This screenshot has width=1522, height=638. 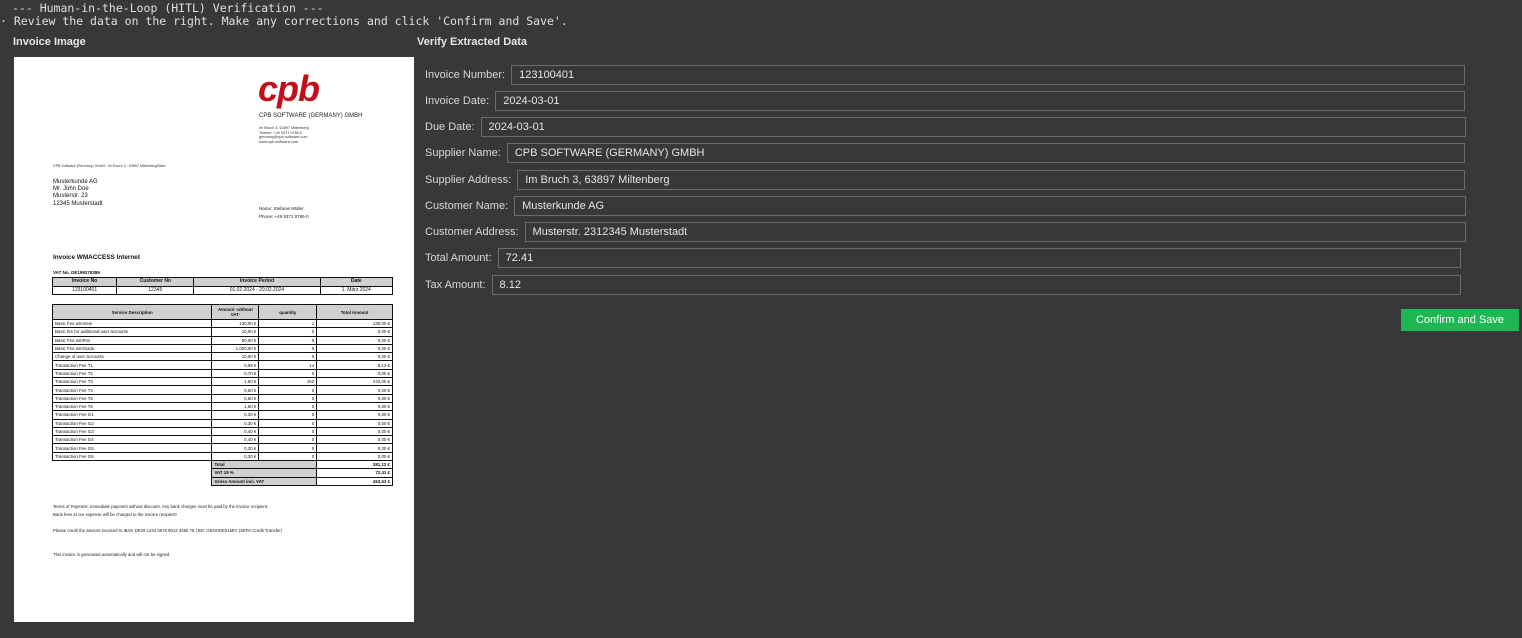 What do you see at coordinates (976, 285) in the screenshot?
I see `tax-amount-input` at bounding box center [976, 285].